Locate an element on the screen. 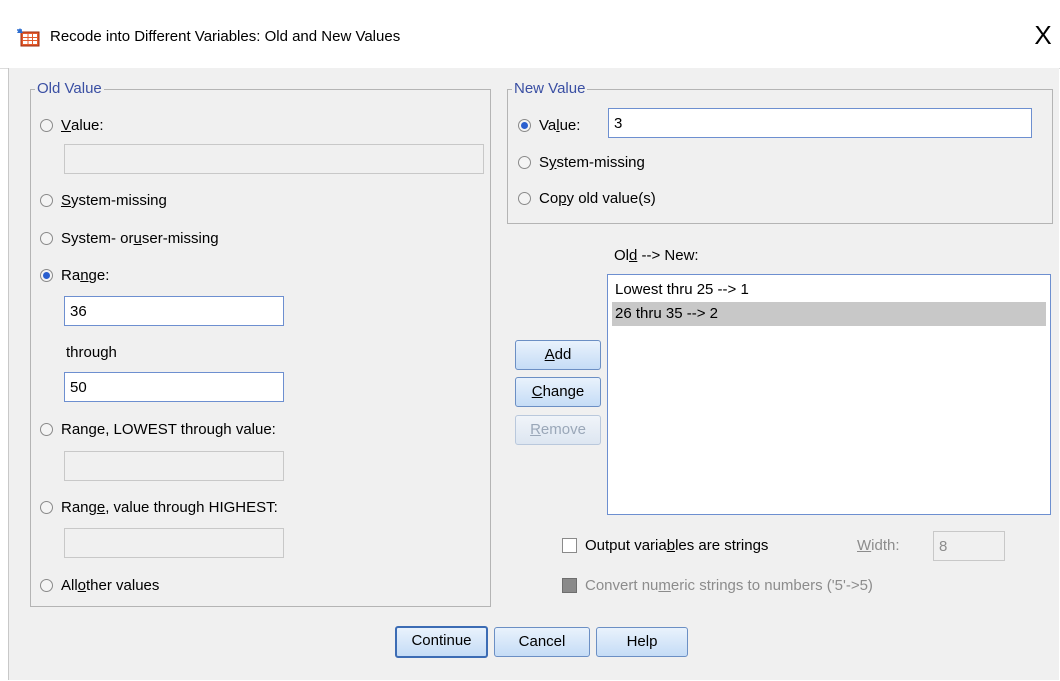 This screenshot has height=681, width=1060. change-button: Change is located at coordinates (558, 392).